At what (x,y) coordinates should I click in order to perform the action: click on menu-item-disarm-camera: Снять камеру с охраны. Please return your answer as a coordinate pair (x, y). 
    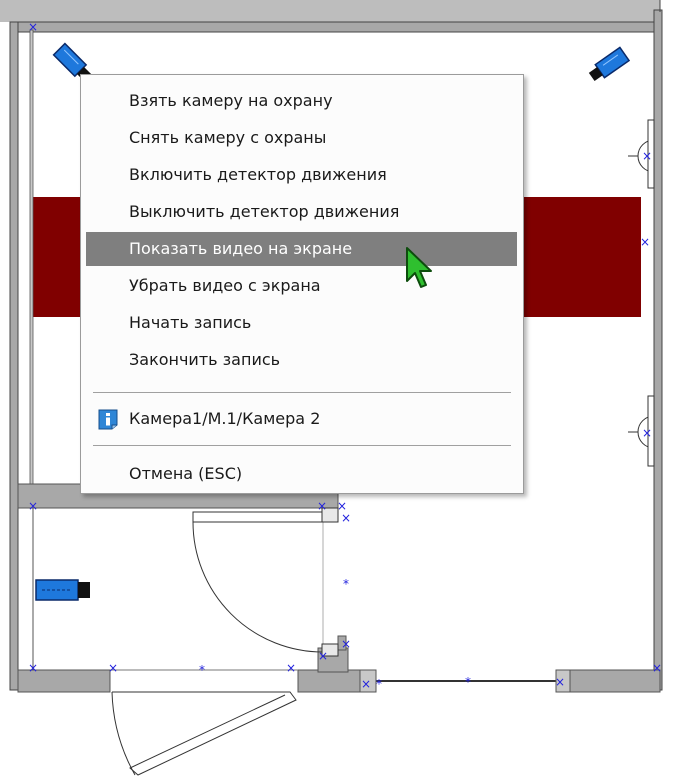
    Looking at the image, I should click on (301, 138).